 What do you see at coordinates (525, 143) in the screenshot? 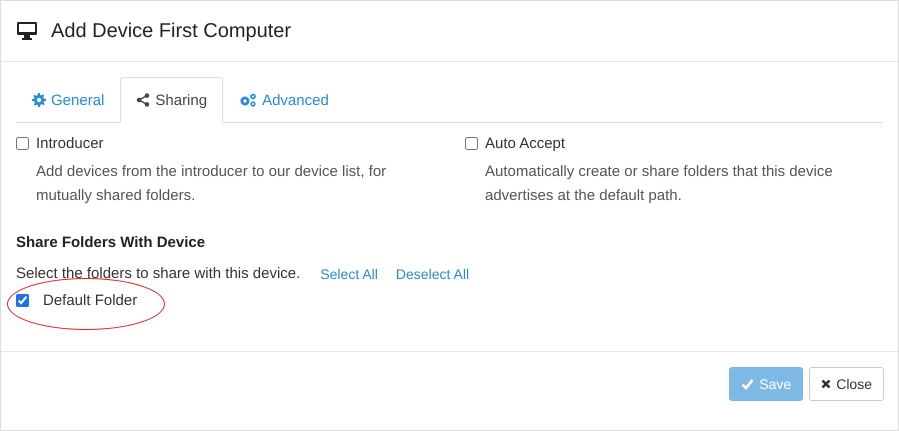
I see `checkbox-label: Auto Accept` at bounding box center [525, 143].